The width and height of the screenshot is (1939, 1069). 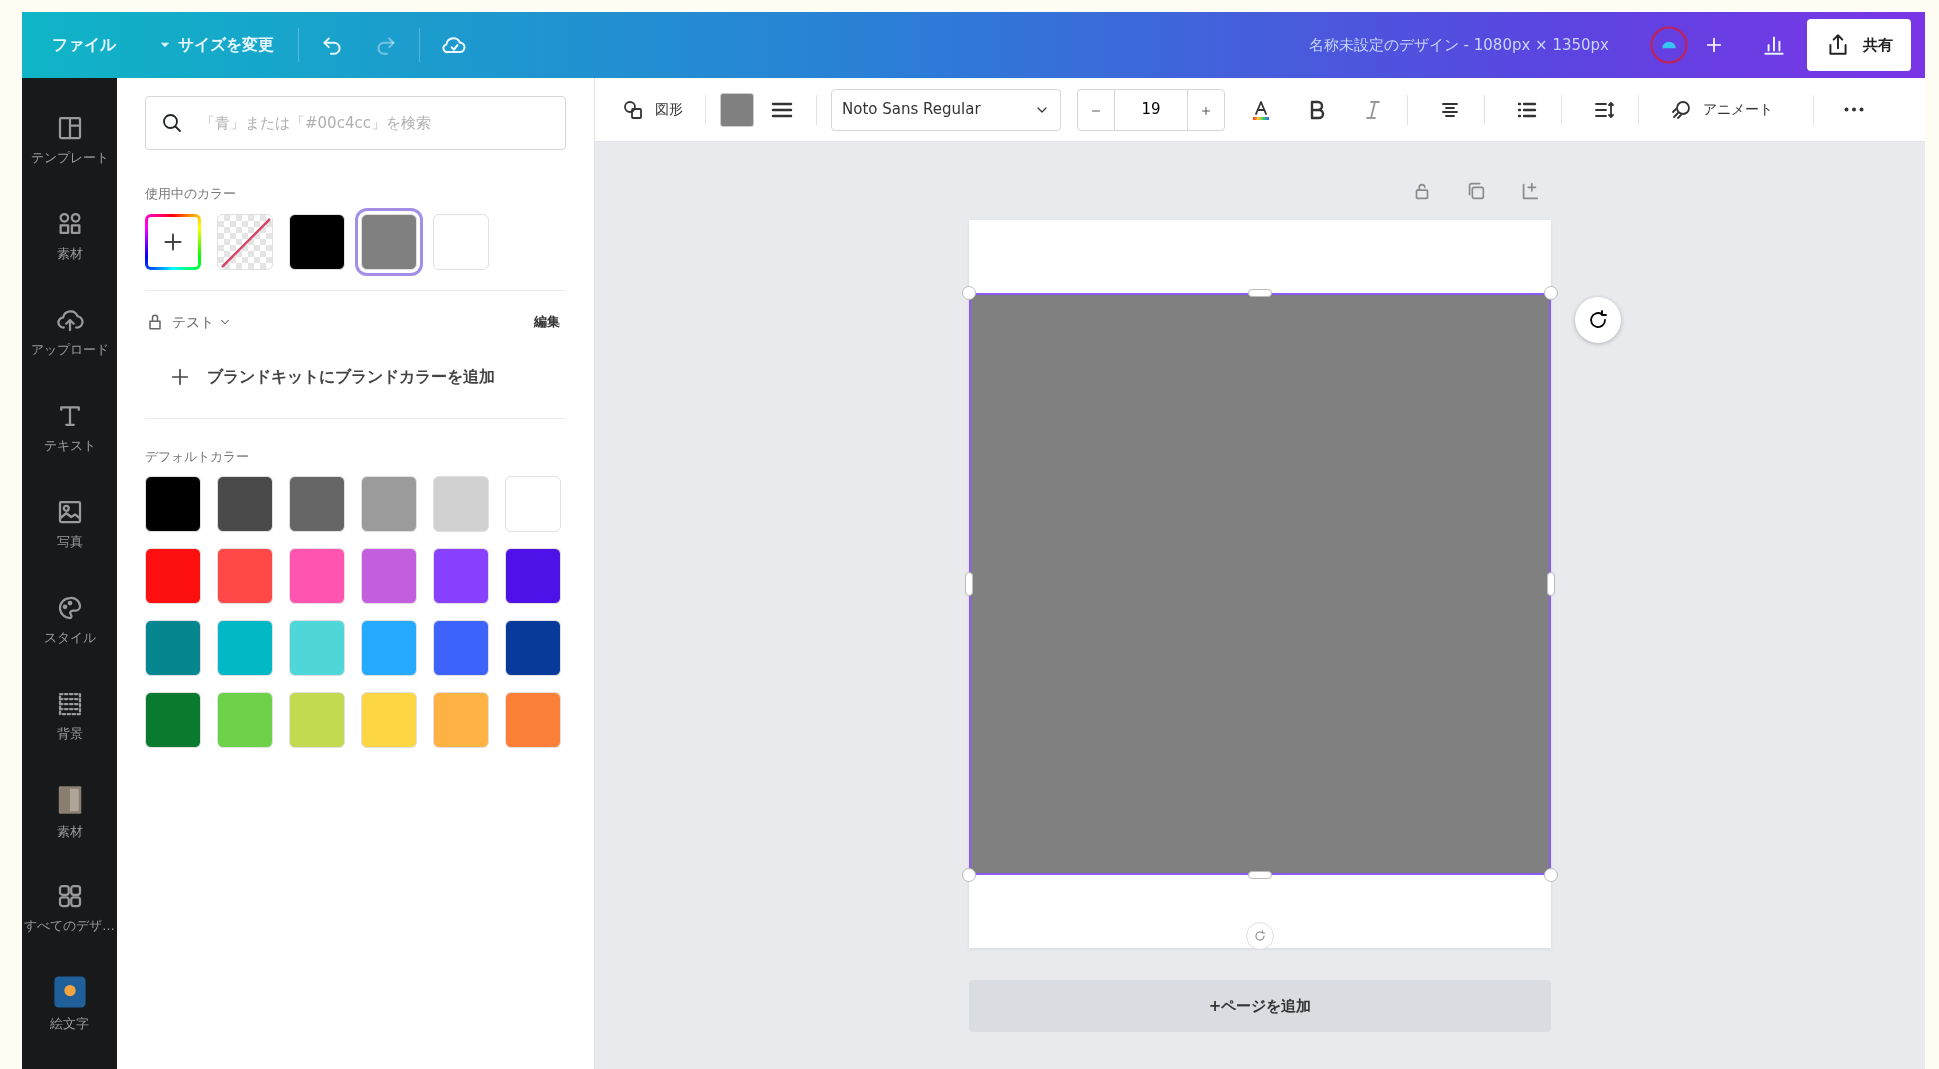 I want to click on no-color-swatch, so click(x=245, y=241).